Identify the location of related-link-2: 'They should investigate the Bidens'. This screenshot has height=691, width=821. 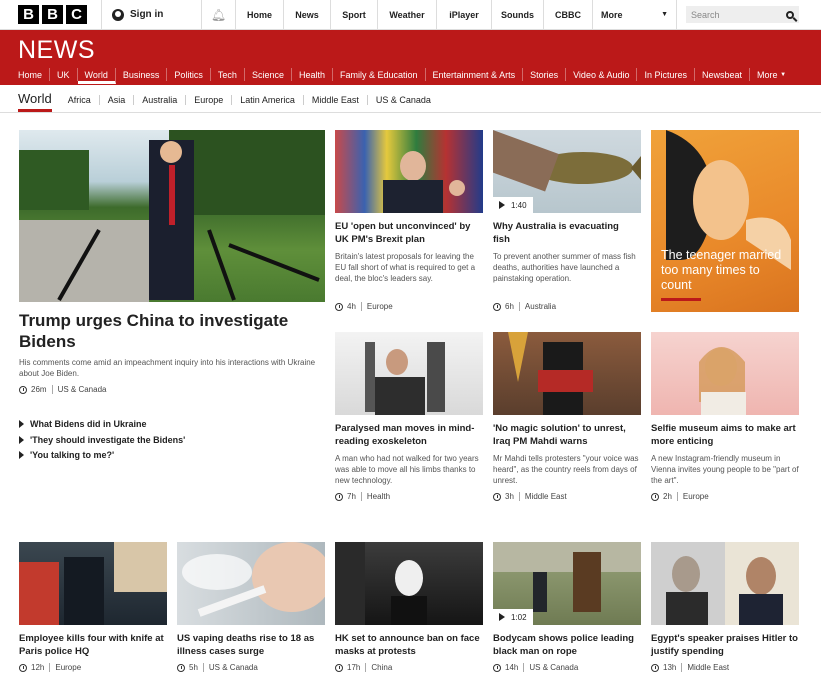
(102, 440).